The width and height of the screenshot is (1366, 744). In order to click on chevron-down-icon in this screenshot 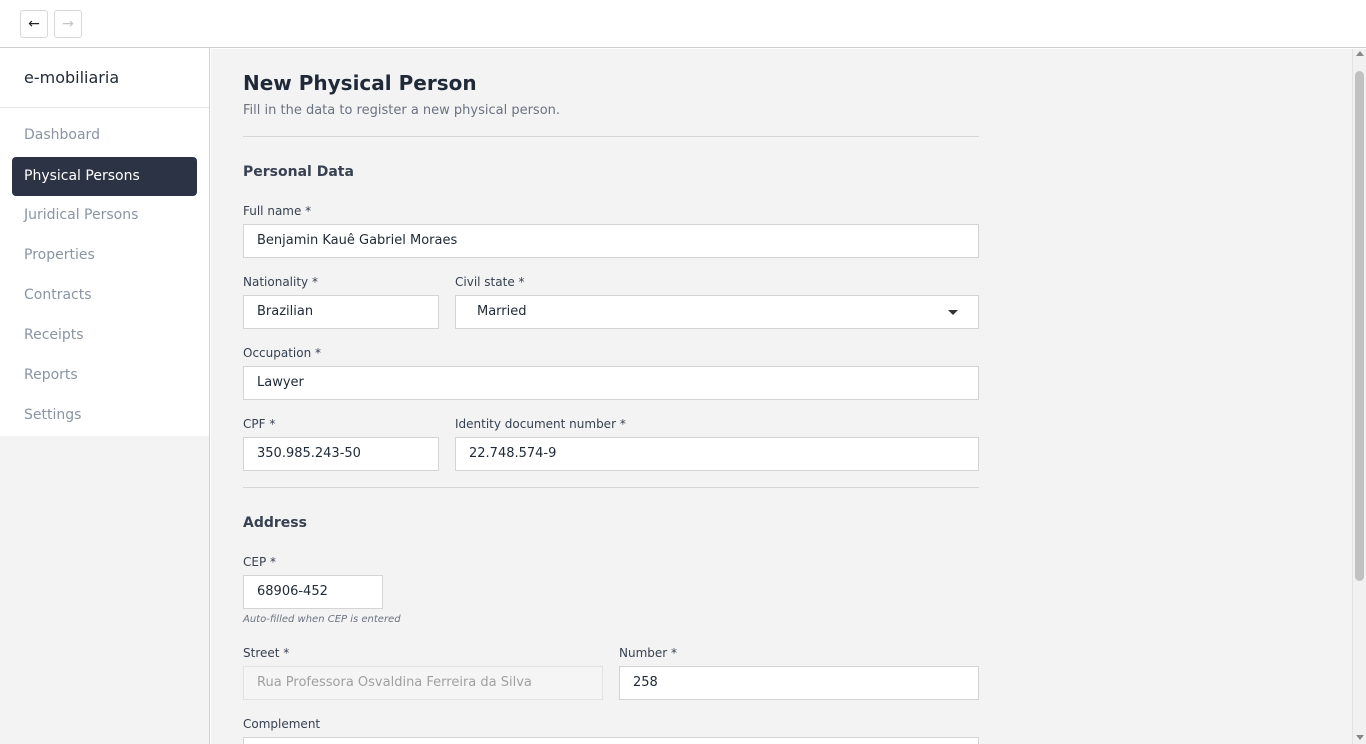, I will do `click(953, 312)`.